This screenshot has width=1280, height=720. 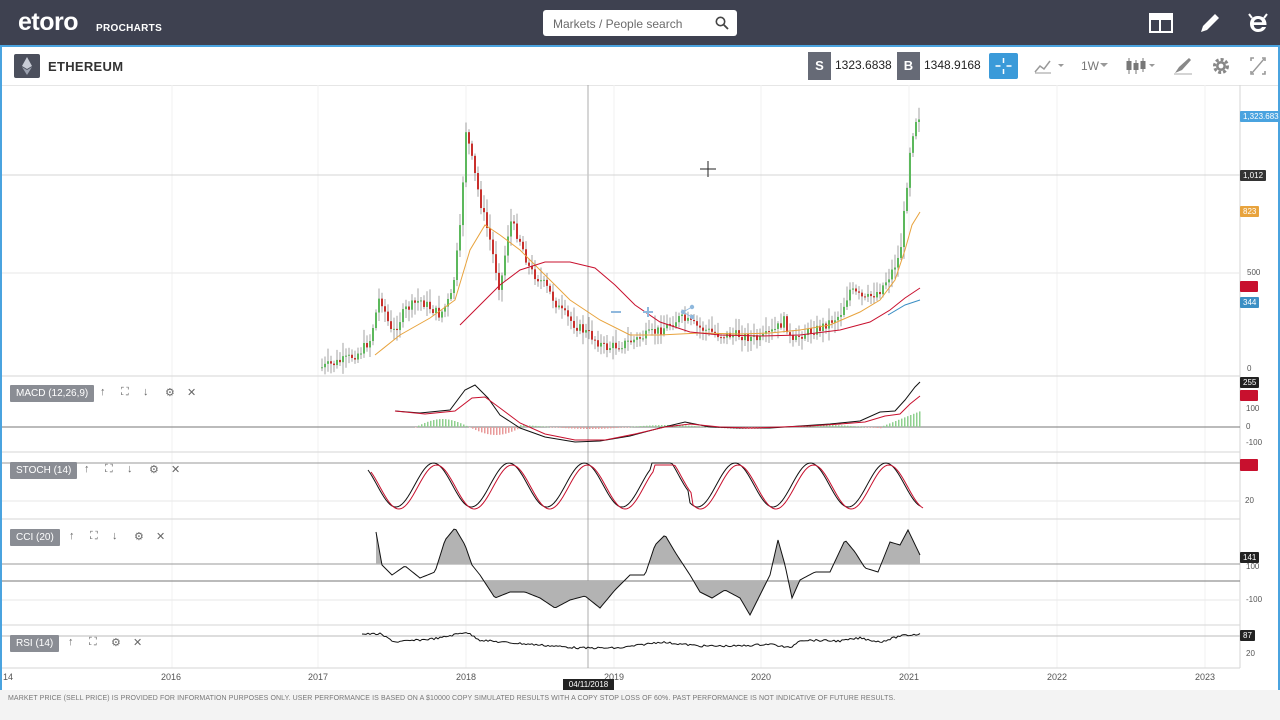 What do you see at coordinates (466, 677) in the screenshot?
I see `x-axis-label: 2018` at bounding box center [466, 677].